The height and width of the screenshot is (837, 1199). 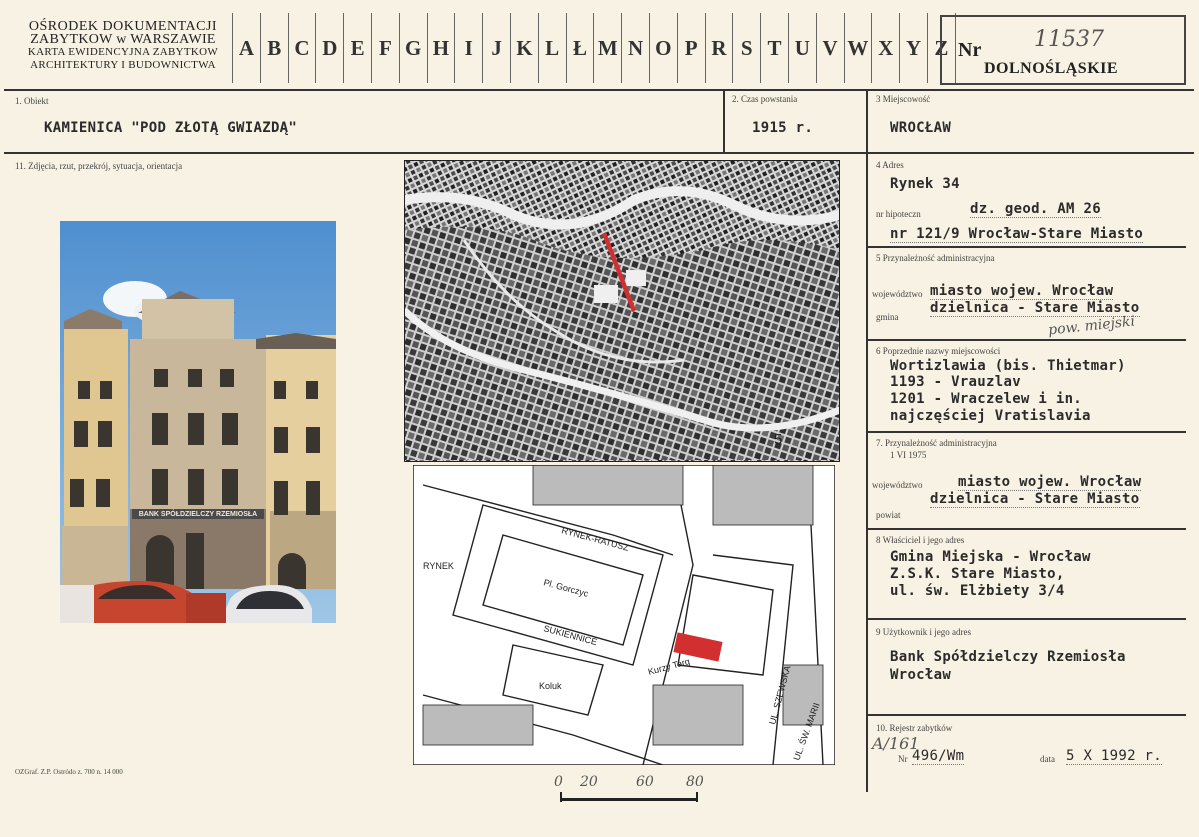 I want to click on miejscowosc-value: WROCŁAW, so click(x=921, y=128).